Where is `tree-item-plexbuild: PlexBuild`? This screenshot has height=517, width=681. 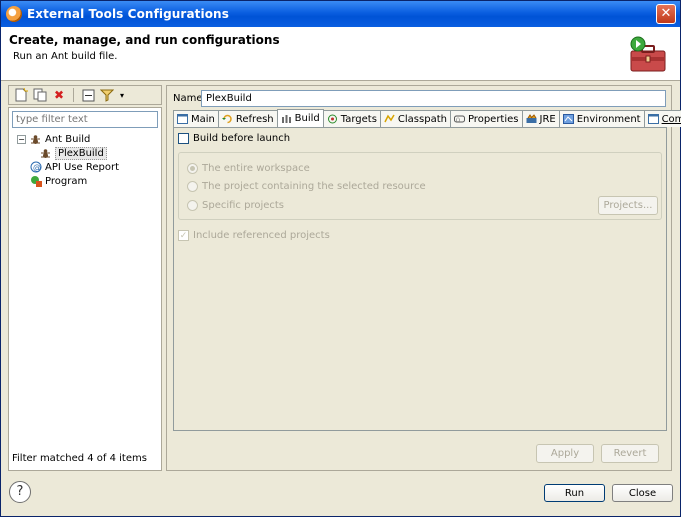
tree-item-plexbuild: PlexBuild is located at coordinates (68, 153).